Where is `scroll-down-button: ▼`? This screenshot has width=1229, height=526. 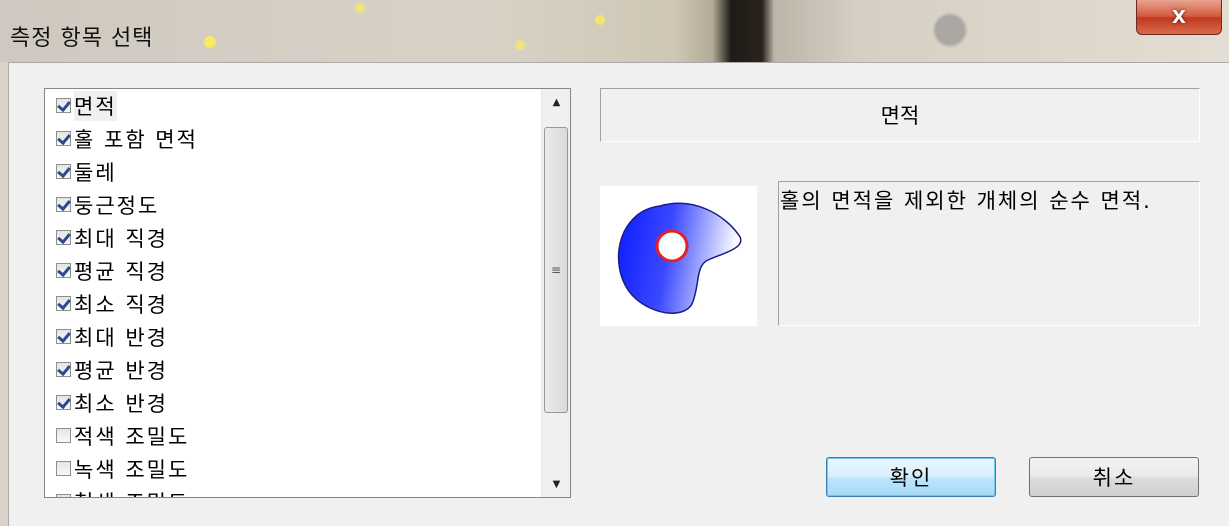
scroll-down-button: ▼ is located at coordinates (556, 484).